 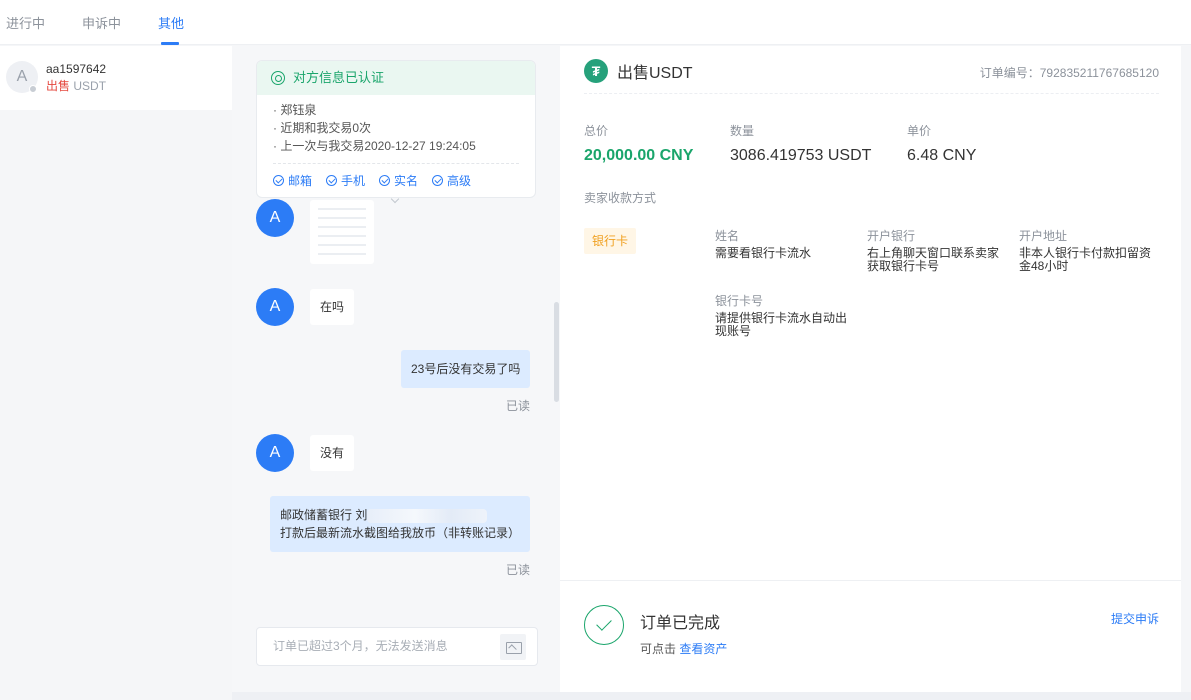 What do you see at coordinates (1043, 236) in the screenshot?
I see `bank-address-label: 开户地址` at bounding box center [1043, 236].